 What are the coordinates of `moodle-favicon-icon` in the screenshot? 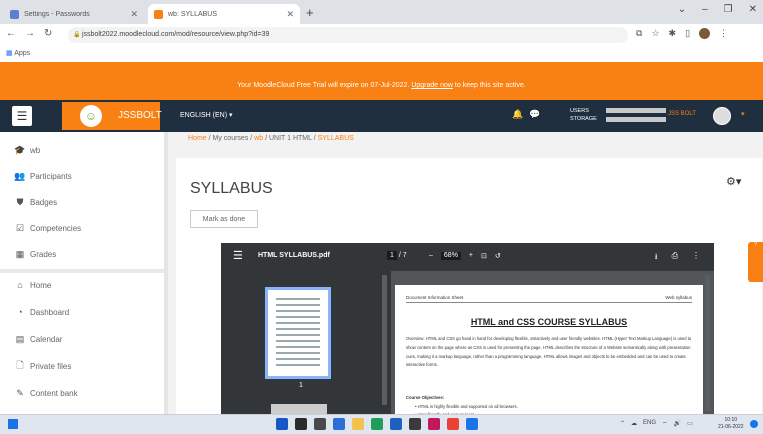 It's located at (158, 14).